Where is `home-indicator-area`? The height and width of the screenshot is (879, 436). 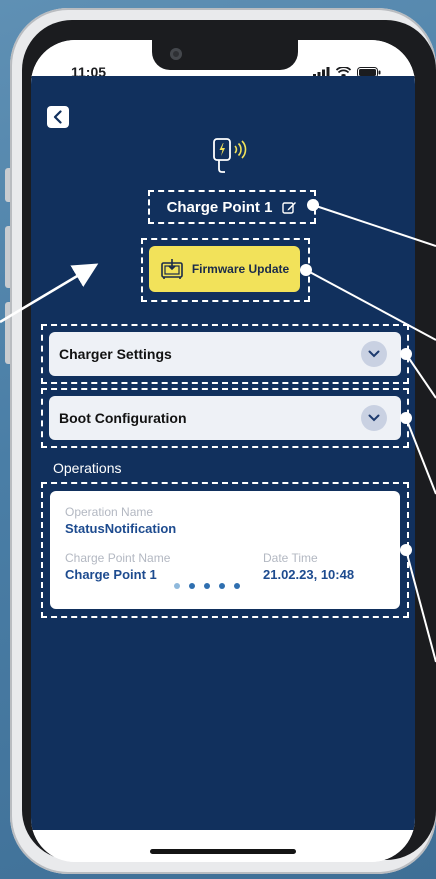 home-indicator-area is located at coordinates (223, 846).